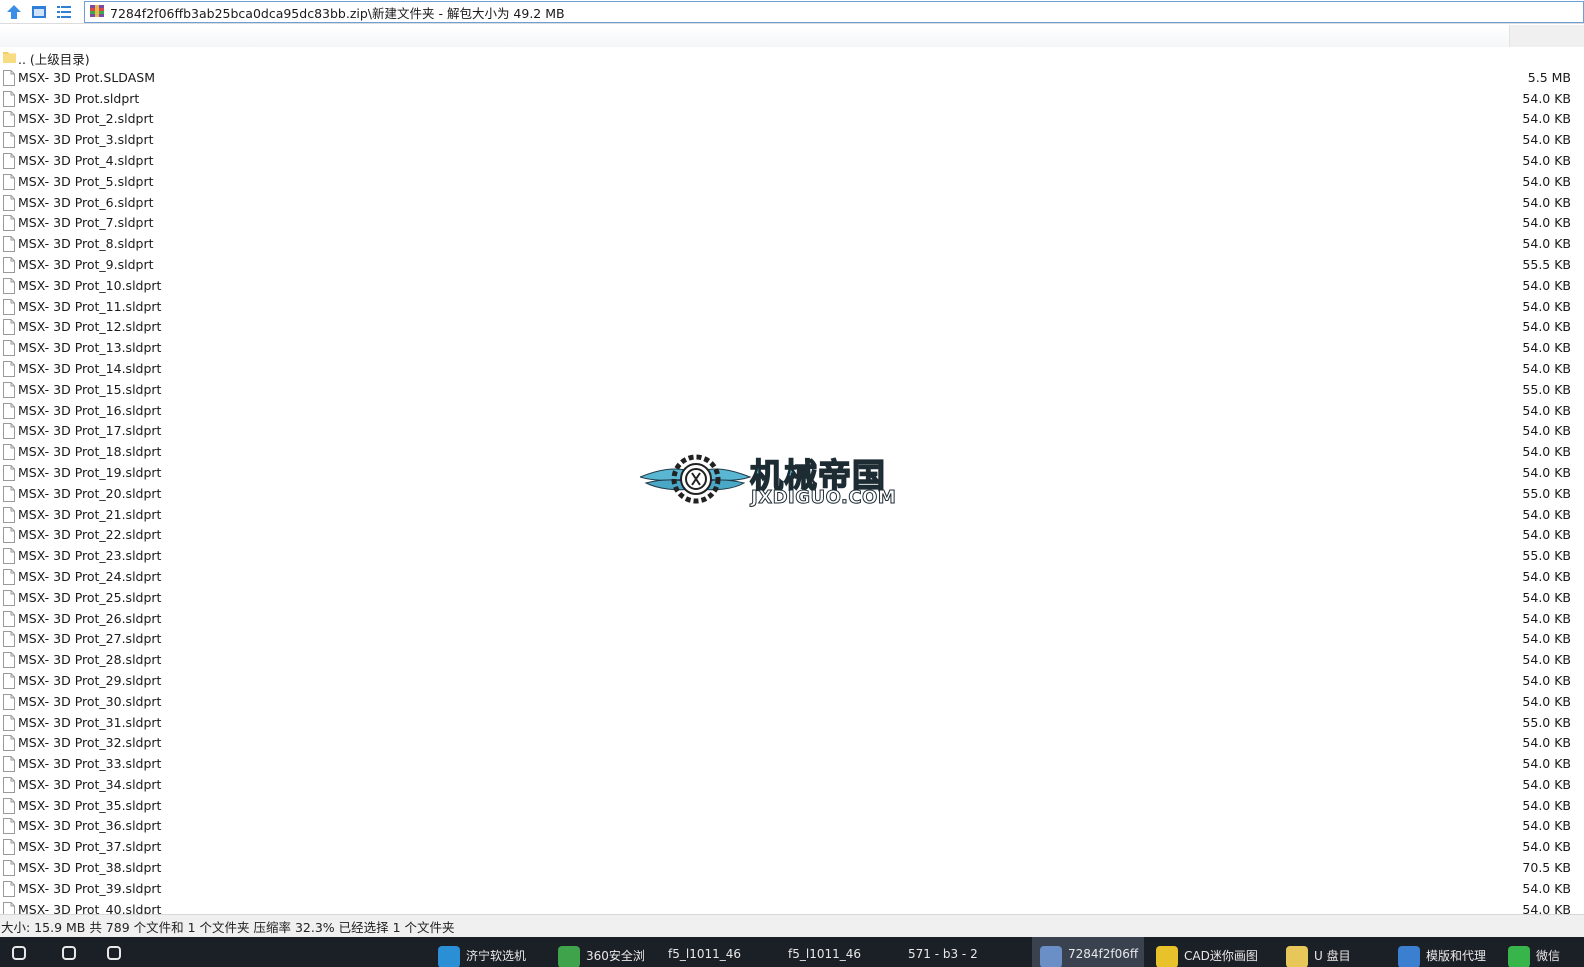 Image resolution: width=1584 pixels, height=967 pixels. What do you see at coordinates (792, 723) in the screenshot?
I see `file-row: MSX- 3D Prot_31.sldprt 55.0 KB` at bounding box center [792, 723].